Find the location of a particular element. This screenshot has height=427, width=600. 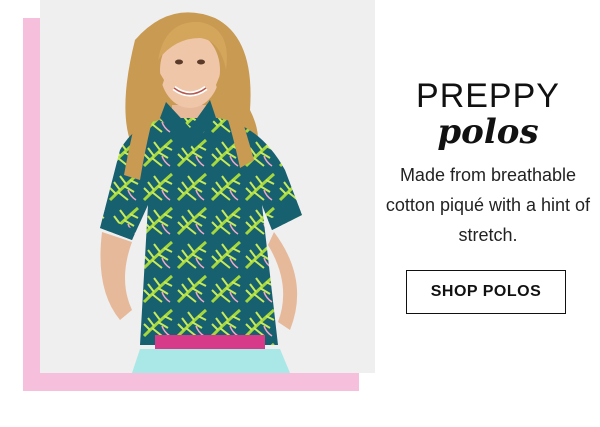

subhead: polos is located at coordinates (488, 132).